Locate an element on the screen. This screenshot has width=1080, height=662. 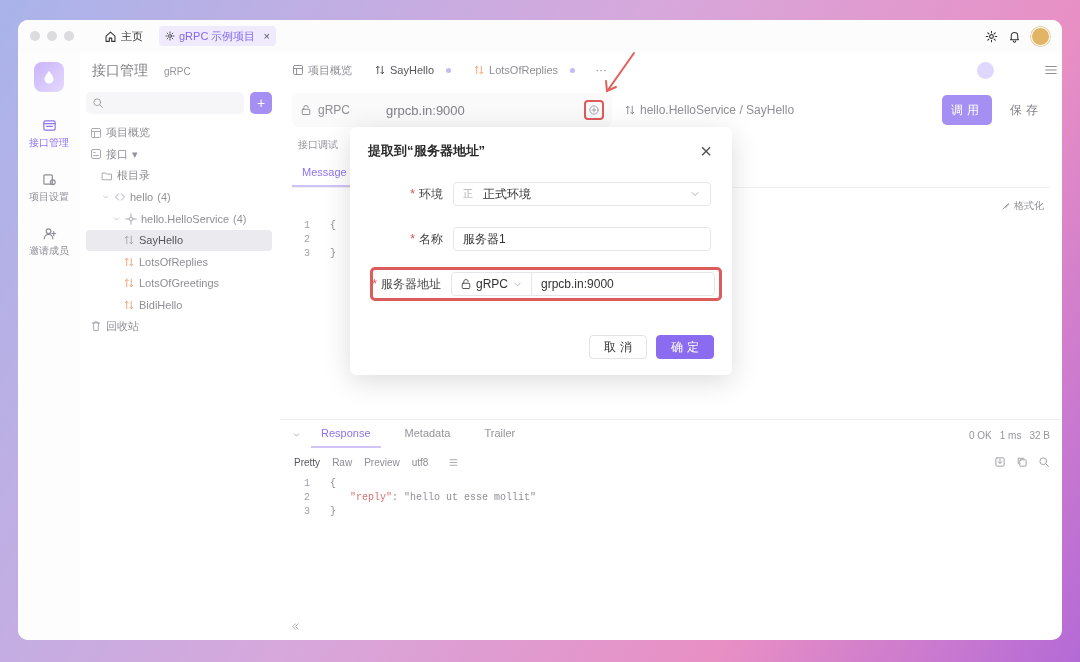
double-chevron-icon is located at coordinates (295, 626).